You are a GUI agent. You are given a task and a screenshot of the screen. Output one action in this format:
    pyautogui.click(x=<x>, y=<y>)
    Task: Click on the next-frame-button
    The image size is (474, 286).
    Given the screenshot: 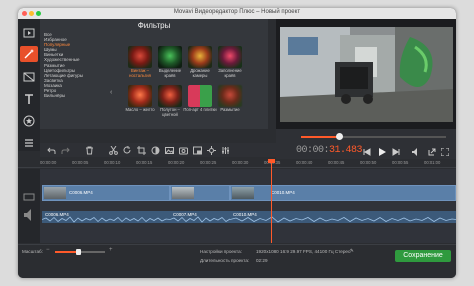 What is the action you would take?
    pyautogui.click(x=396, y=152)
    